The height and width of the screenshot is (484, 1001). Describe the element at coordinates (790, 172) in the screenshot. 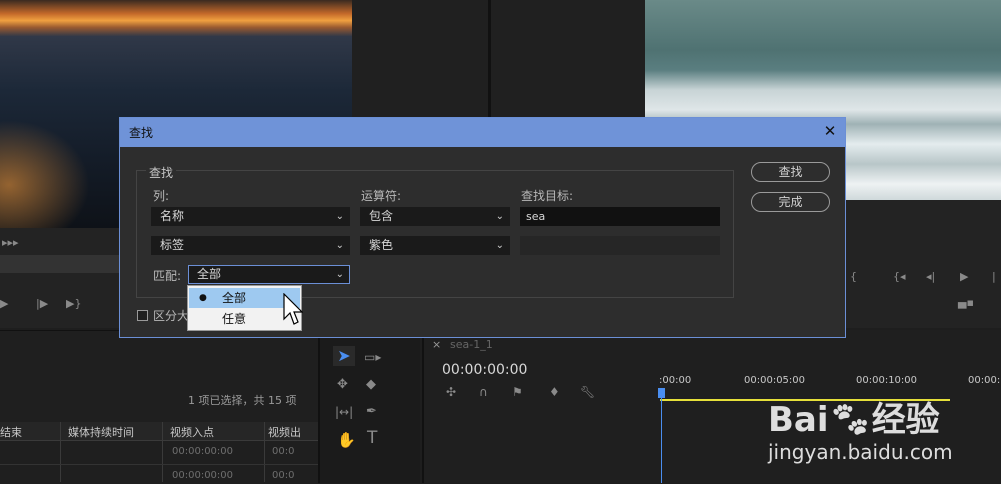

I see `find-button: 查找` at that location.